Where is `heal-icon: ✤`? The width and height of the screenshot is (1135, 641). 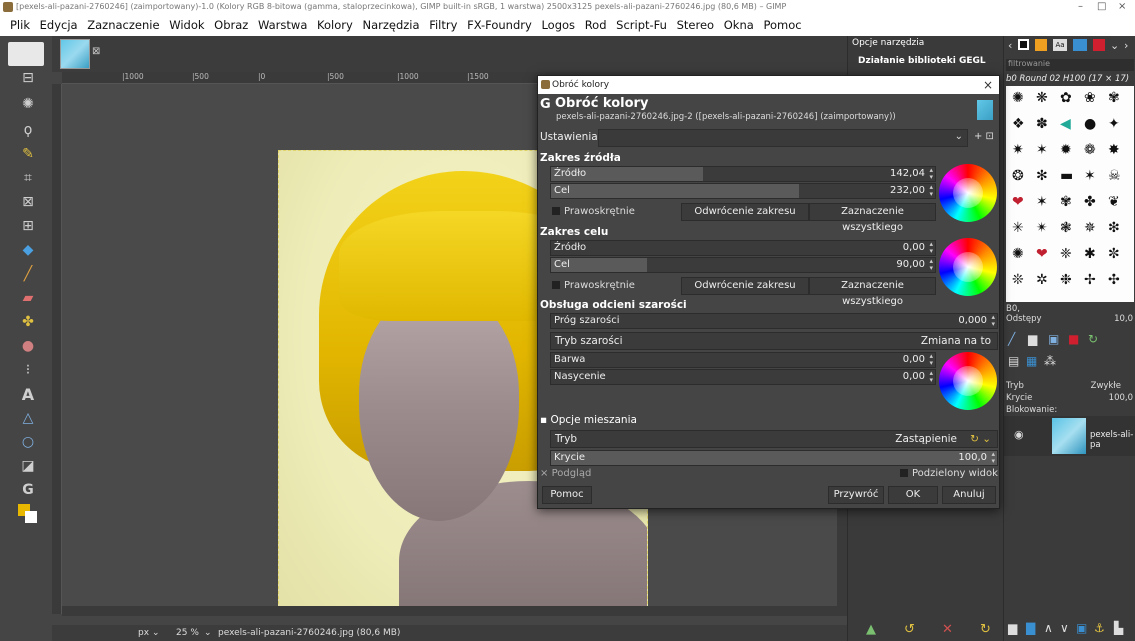
heal-icon: ✤ is located at coordinates (28, 322).